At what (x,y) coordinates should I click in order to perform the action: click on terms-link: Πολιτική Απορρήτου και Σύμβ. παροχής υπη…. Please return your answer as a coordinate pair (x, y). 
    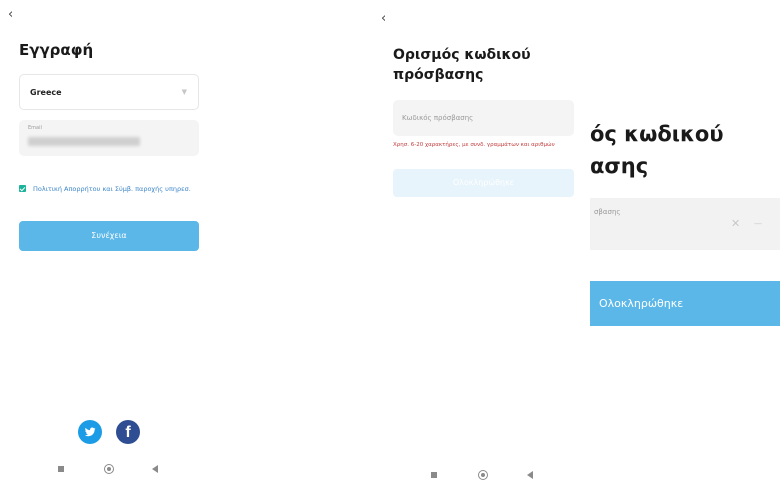
    Looking at the image, I should click on (117, 189).